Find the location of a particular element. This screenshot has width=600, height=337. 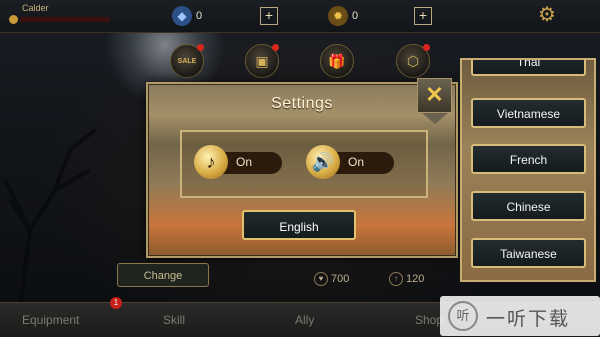

sound-options-panel: On ♪ On 🔊 is located at coordinates (304, 164).